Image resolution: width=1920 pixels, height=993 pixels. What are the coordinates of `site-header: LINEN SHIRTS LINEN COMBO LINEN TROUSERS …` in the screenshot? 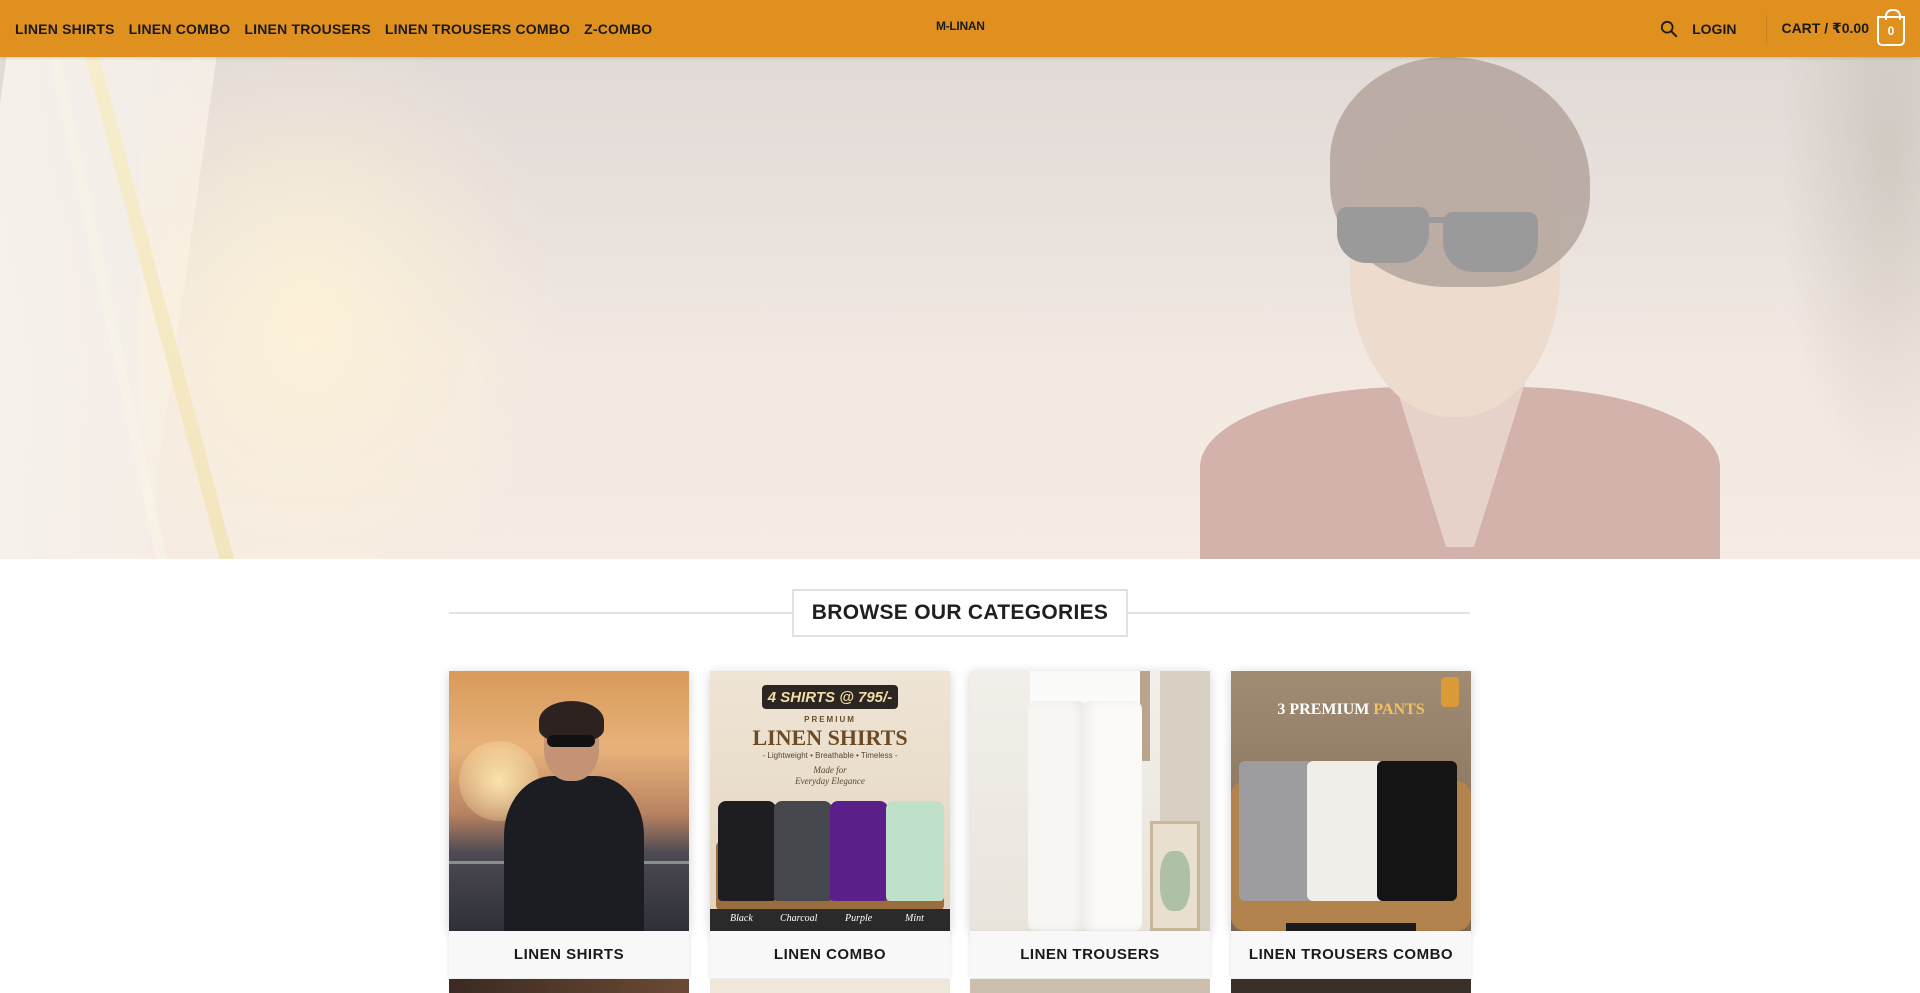 It's located at (960, 28).